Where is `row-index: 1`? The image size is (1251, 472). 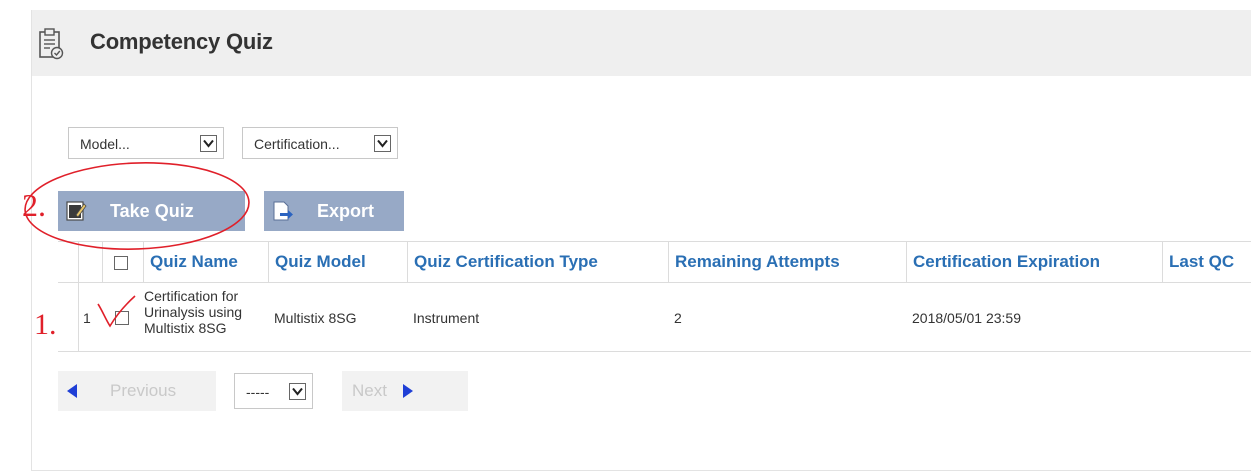
row-index: 1 is located at coordinates (87, 318).